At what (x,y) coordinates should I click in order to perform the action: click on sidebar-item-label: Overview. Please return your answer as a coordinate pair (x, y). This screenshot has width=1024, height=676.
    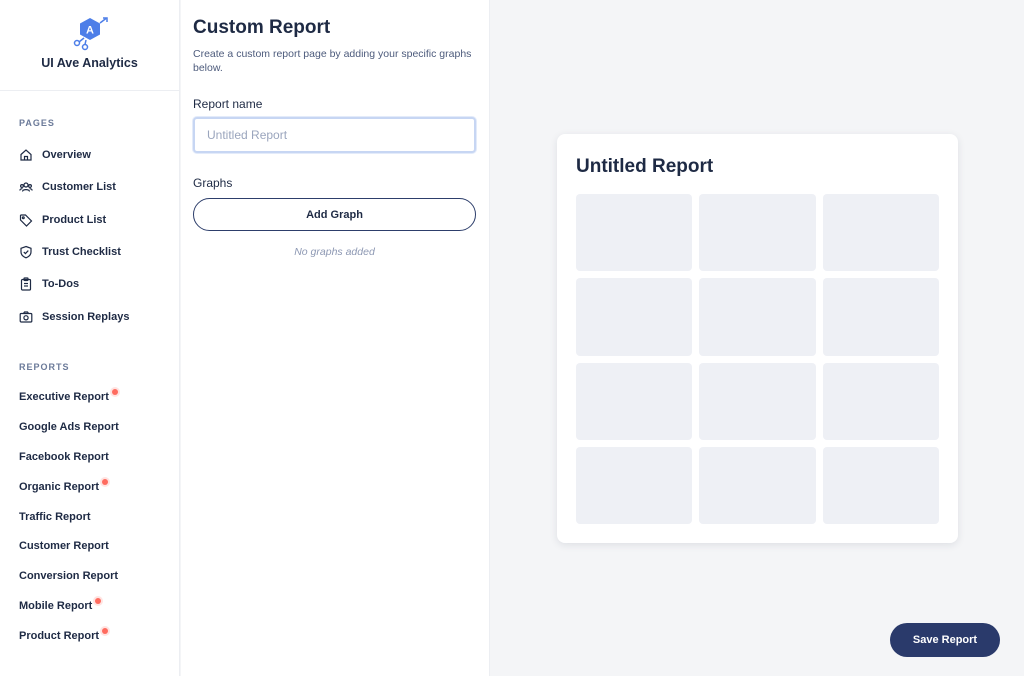
    Looking at the image, I should click on (66, 155).